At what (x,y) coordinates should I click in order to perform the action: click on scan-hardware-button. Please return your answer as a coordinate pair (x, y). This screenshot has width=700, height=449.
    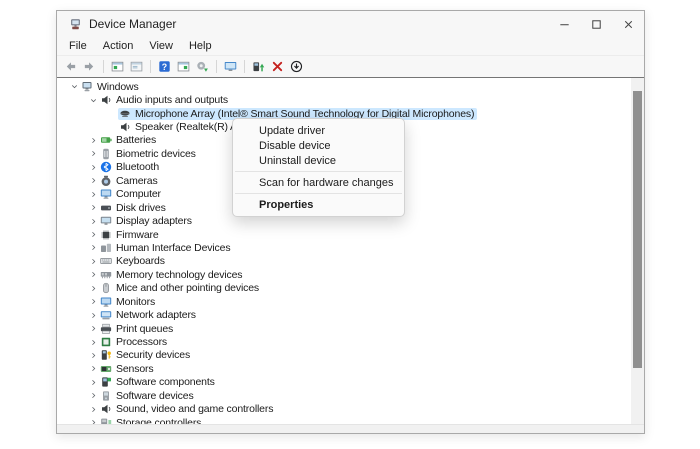
    Looking at the image, I should click on (202, 66).